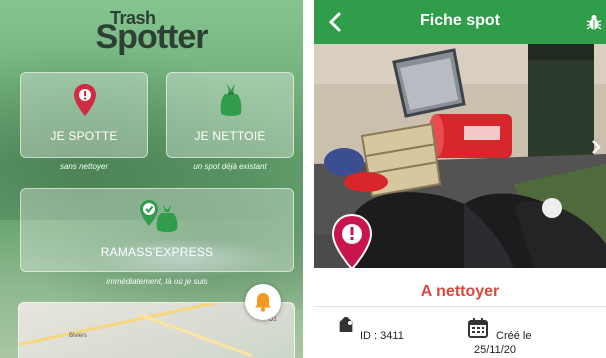 This screenshot has height=358, width=606. I want to click on created-label: Créé le, so click(514, 336).